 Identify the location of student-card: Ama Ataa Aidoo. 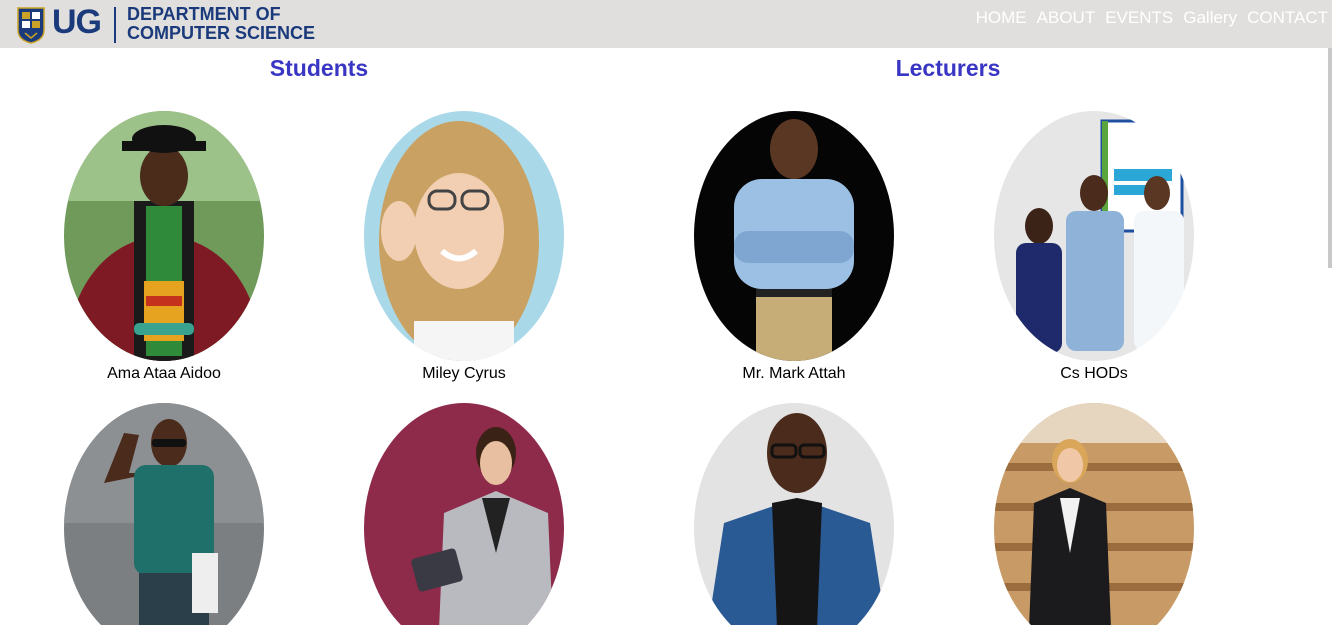
(164, 247).